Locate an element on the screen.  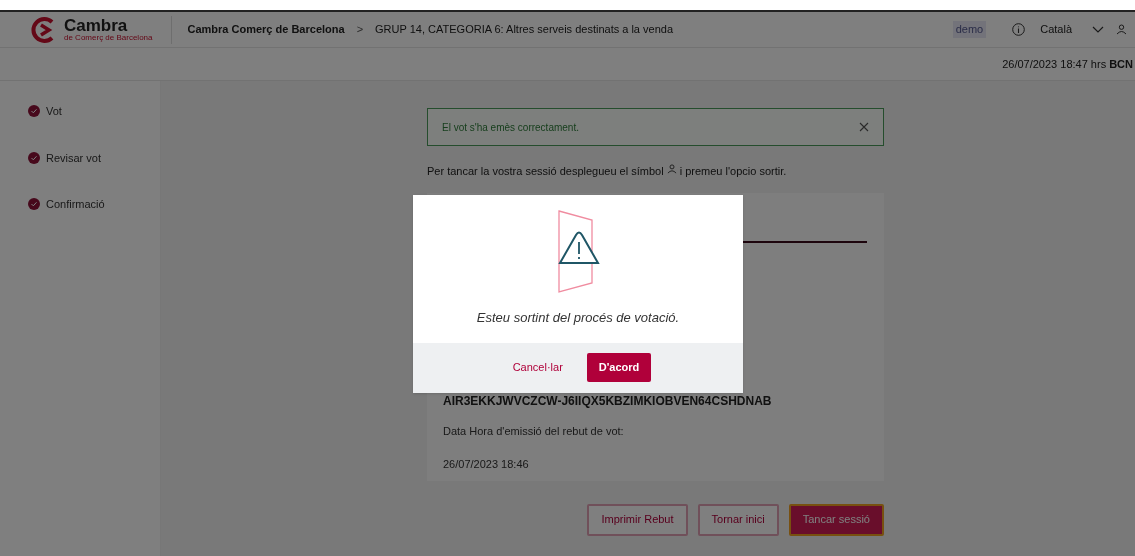
logo-subtitle: de Comerç de Barcelona is located at coordinates (108, 38).